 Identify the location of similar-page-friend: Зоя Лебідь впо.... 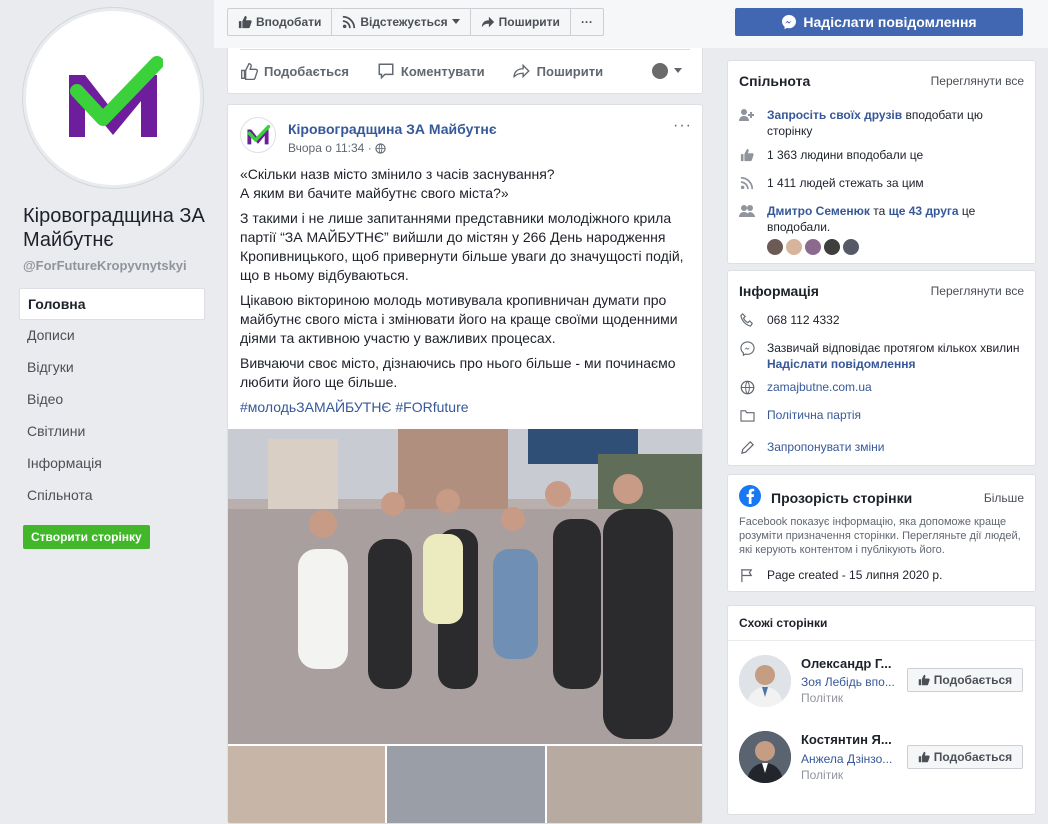
(848, 682).